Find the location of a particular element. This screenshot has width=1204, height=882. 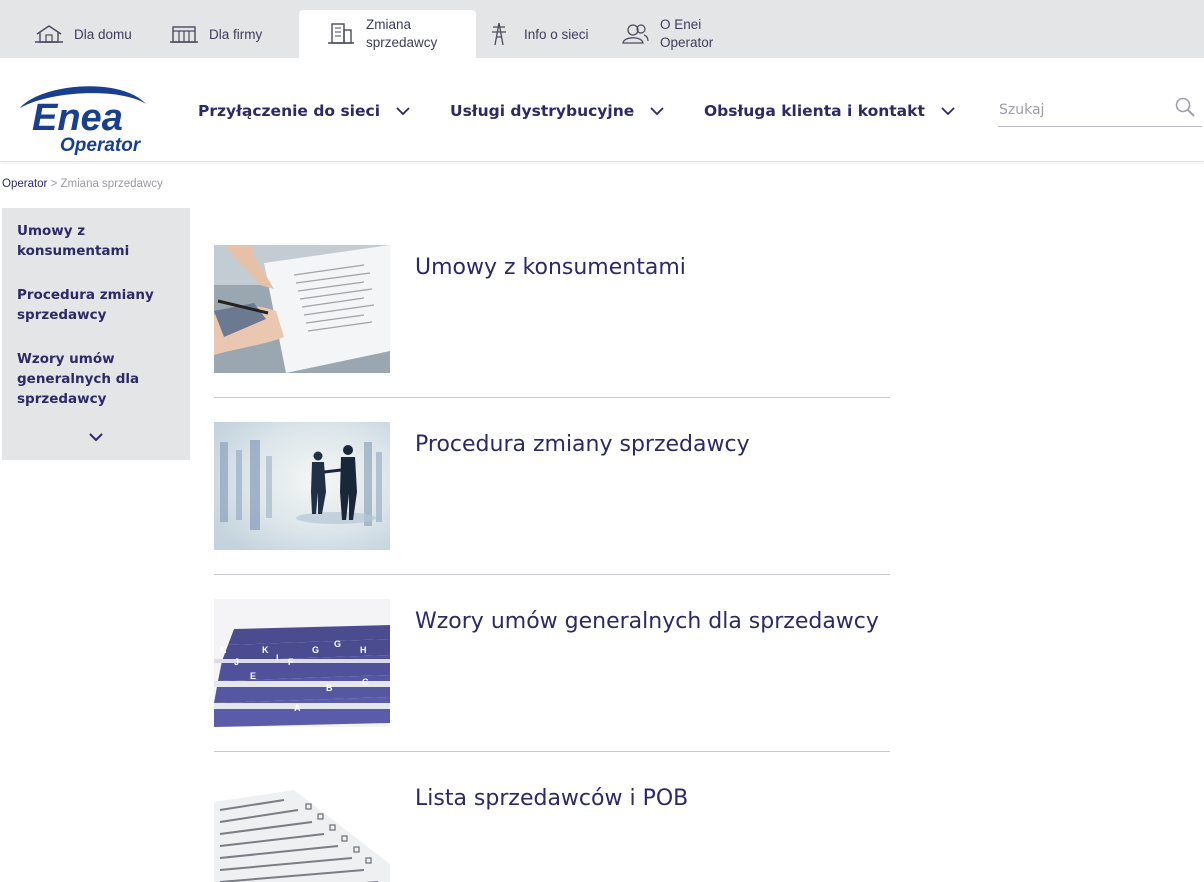

handshake-photo is located at coordinates (302, 486).